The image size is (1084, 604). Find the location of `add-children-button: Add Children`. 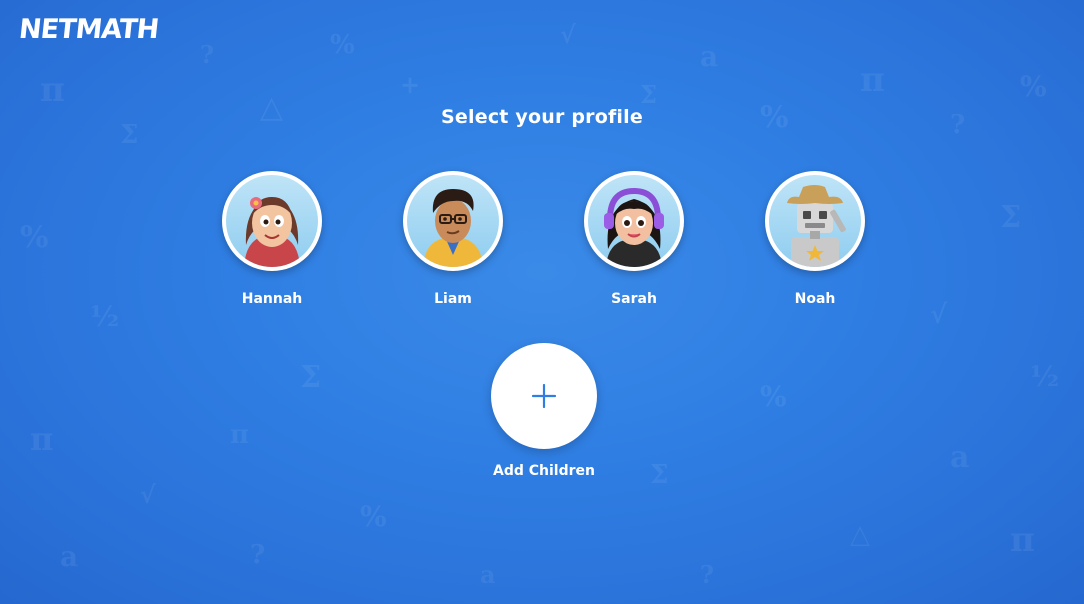

add-children-button: Add Children is located at coordinates (544, 411).